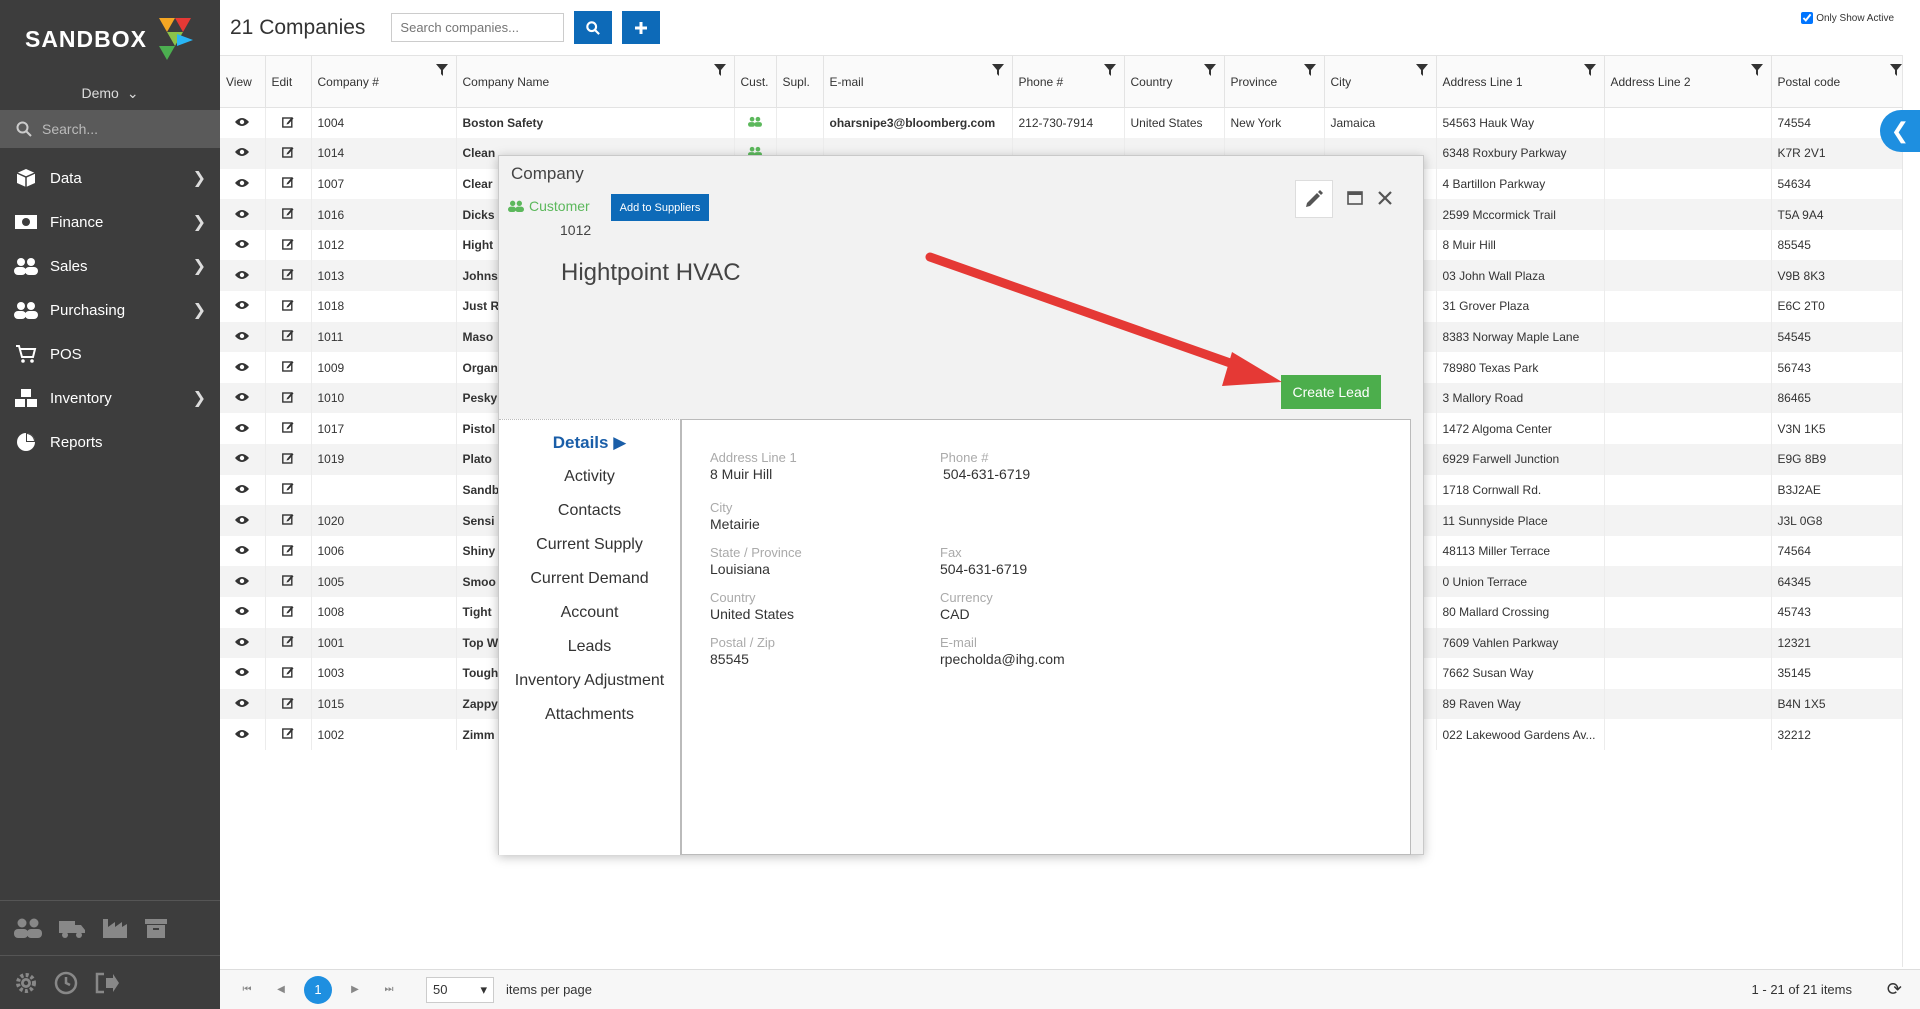 The height and width of the screenshot is (1009, 1920). I want to click on tab-activity: Activity, so click(589, 477).